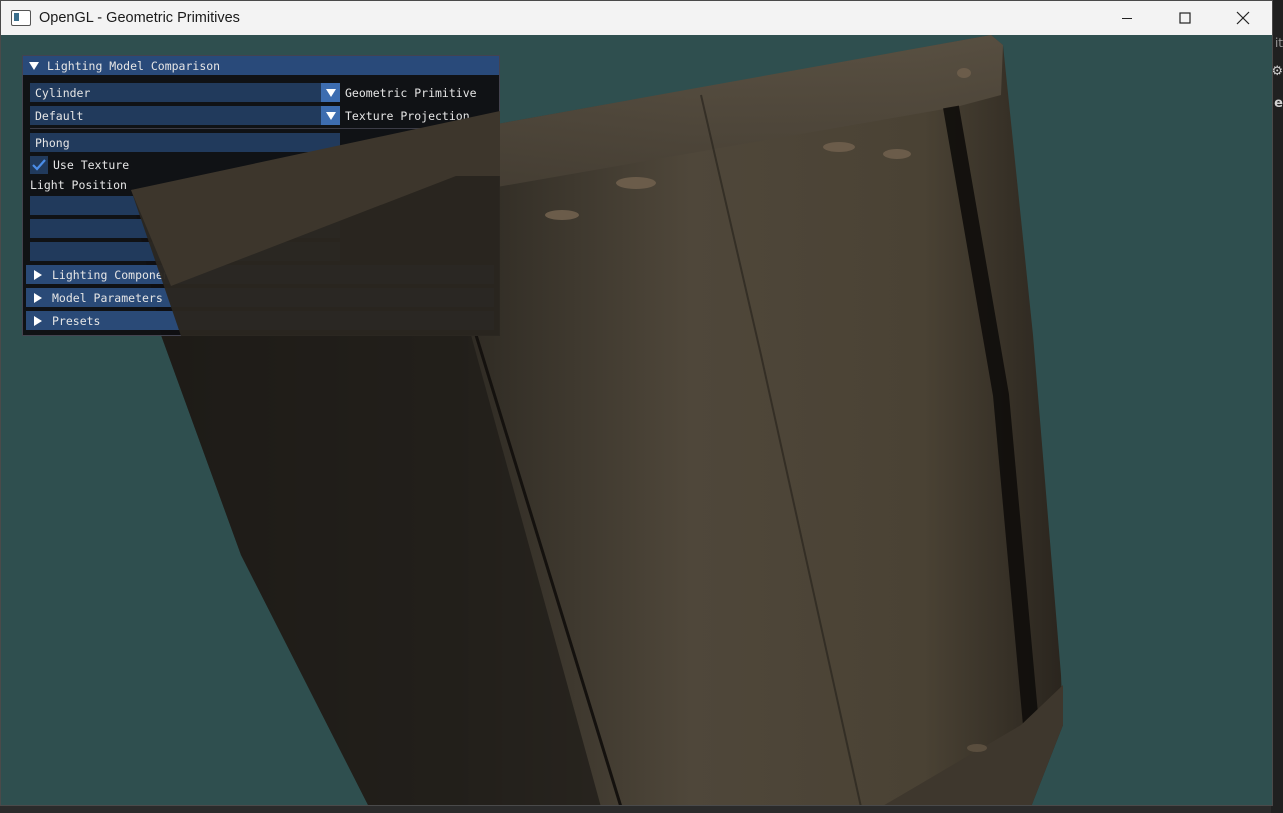 Image resolution: width=1283 pixels, height=813 pixels. I want to click on checkmark-icon, so click(39, 165).